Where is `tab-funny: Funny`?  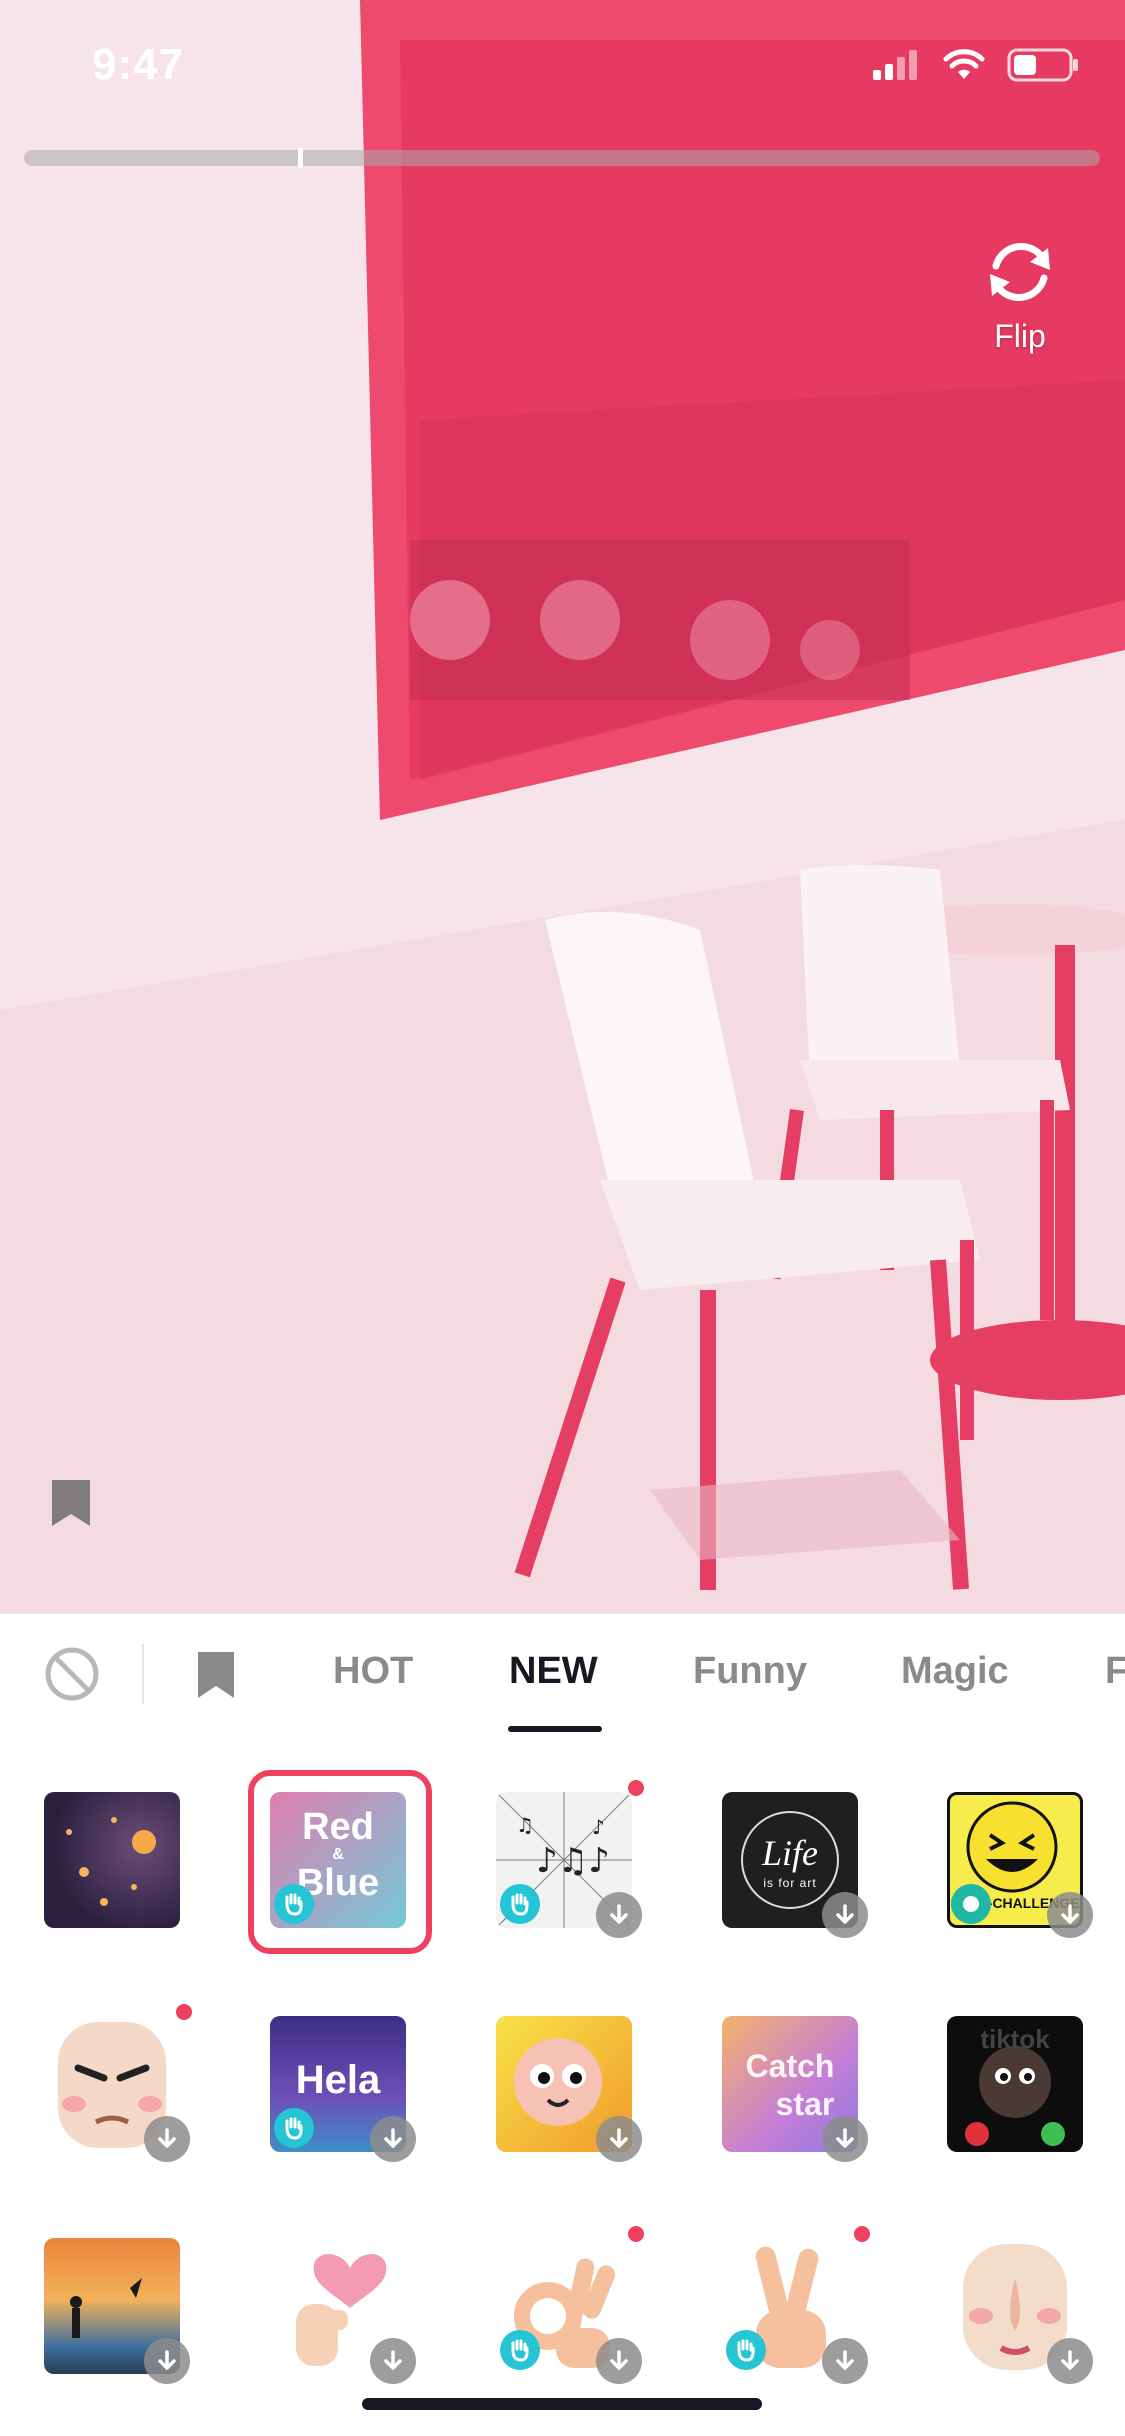
tab-funny: Funny is located at coordinates (750, 1671).